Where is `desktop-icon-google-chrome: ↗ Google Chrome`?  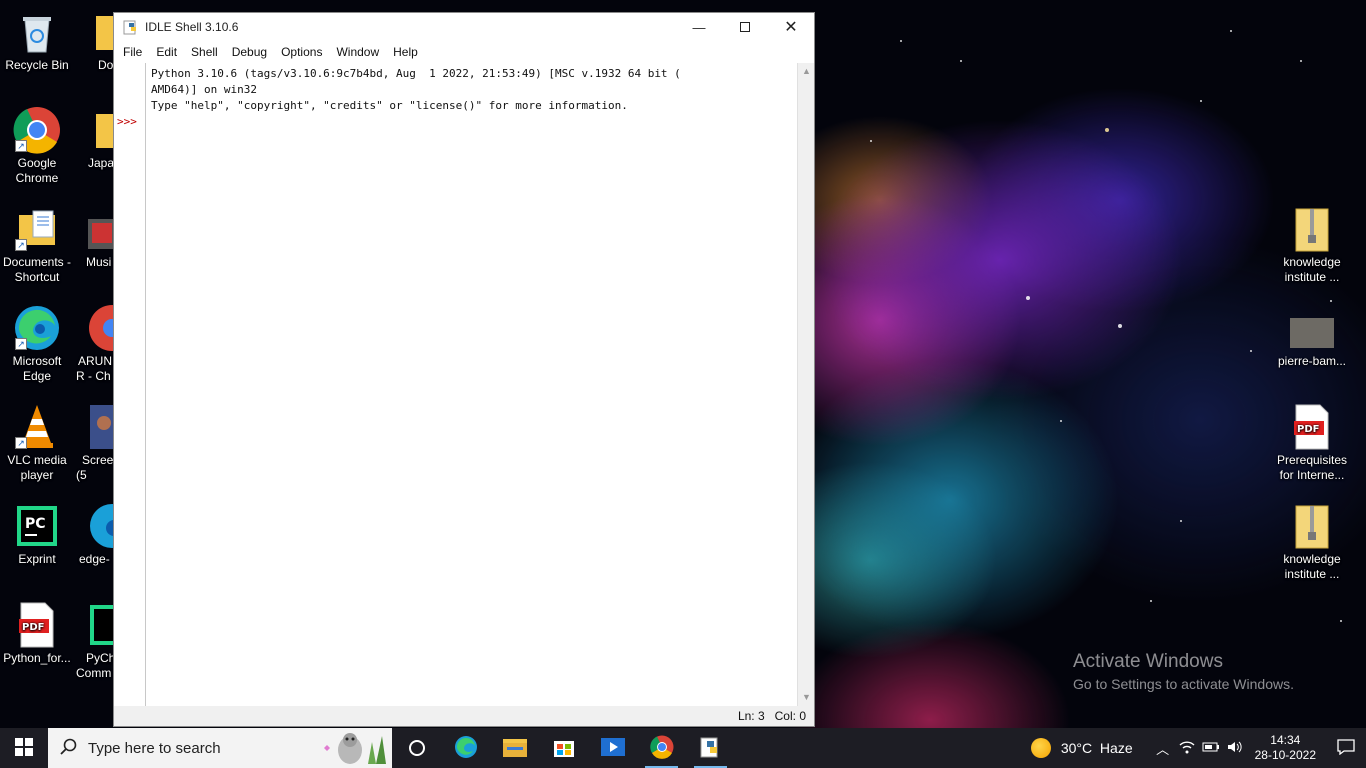 desktop-icon-google-chrome: ↗ Google Chrome is located at coordinates (37, 146).